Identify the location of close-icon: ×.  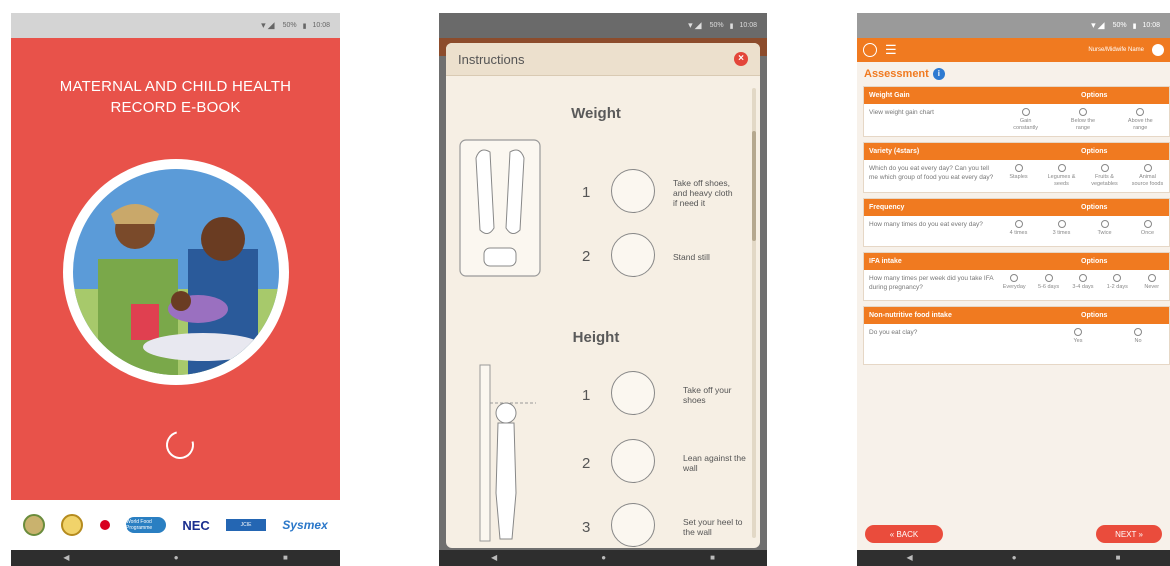
(741, 59).